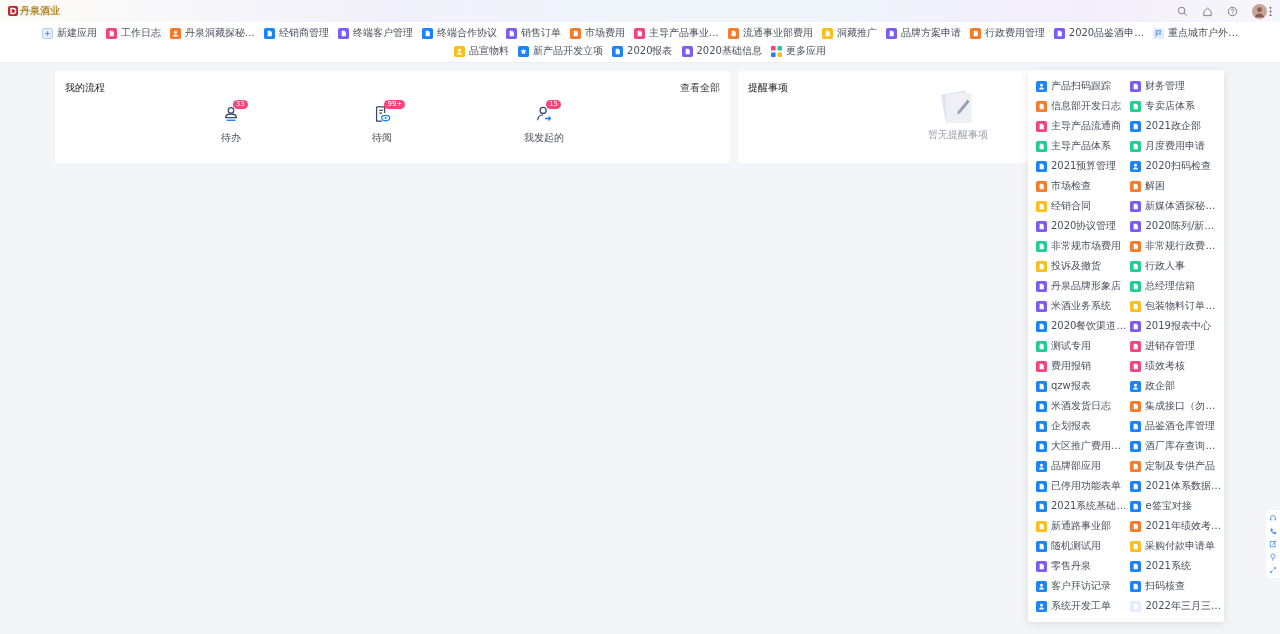 The image size is (1280, 634). I want to click on document-eye-icon, so click(382, 114).